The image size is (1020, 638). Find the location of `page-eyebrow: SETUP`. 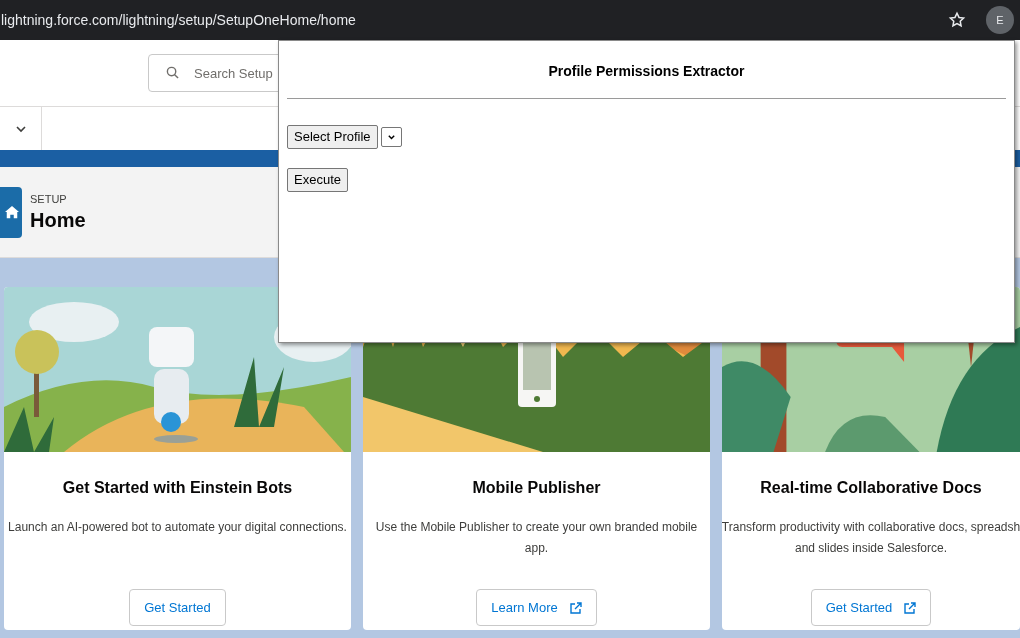

page-eyebrow: SETUP is located at coordinates (49, 199).